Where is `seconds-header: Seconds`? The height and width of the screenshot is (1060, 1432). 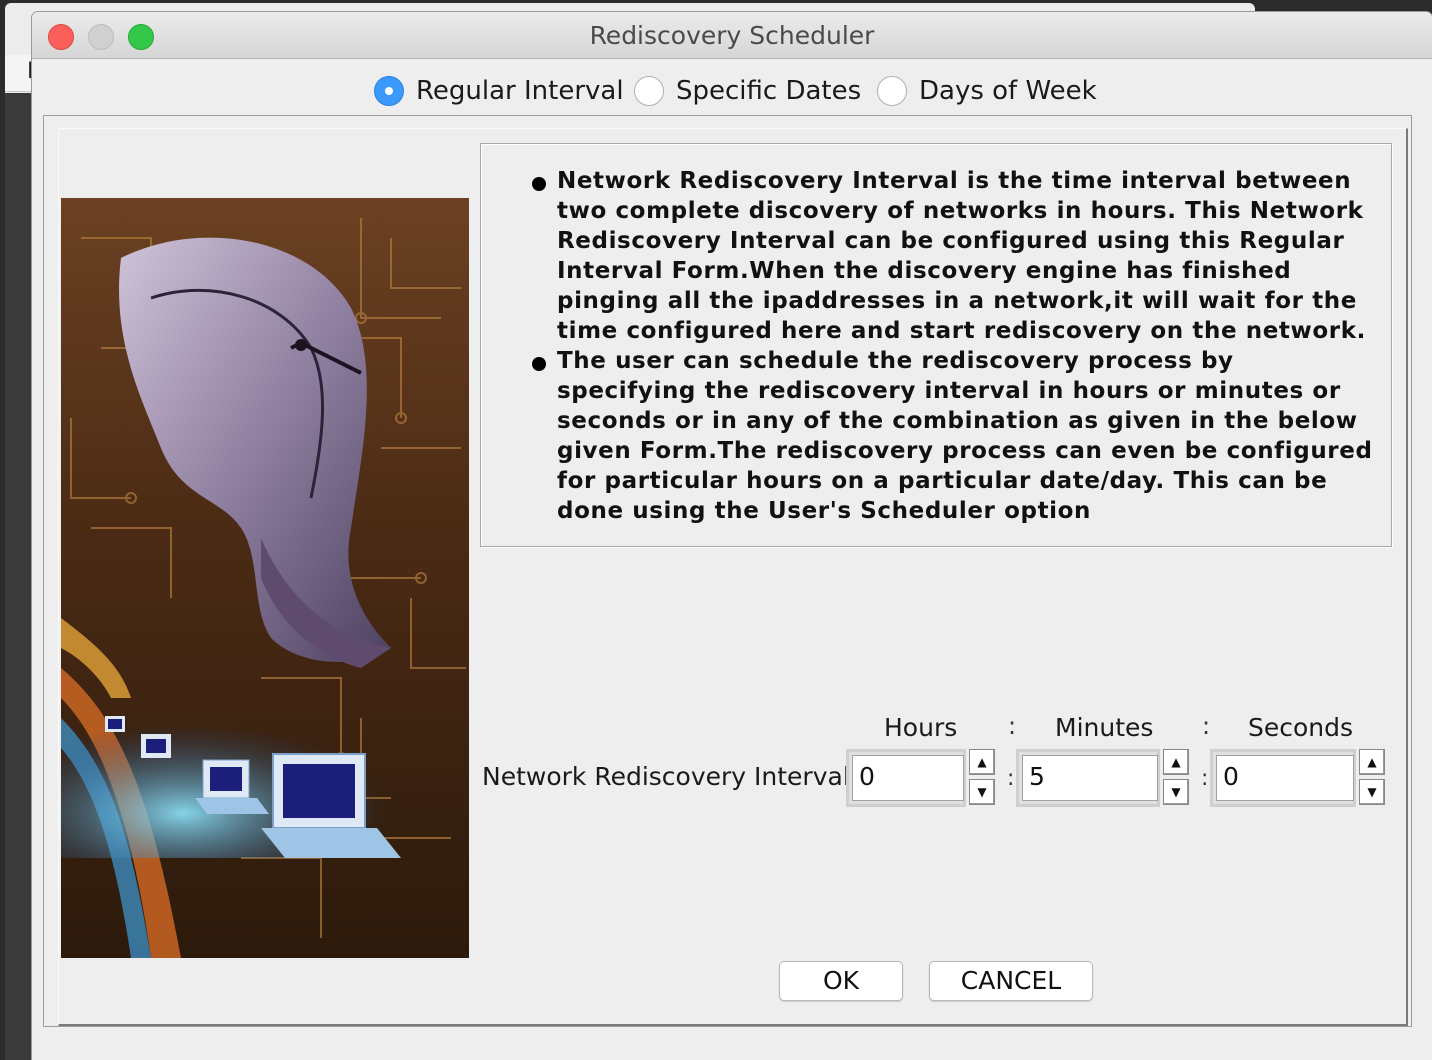
seconds-header: Seconds is located at coordinates (1301, 727).